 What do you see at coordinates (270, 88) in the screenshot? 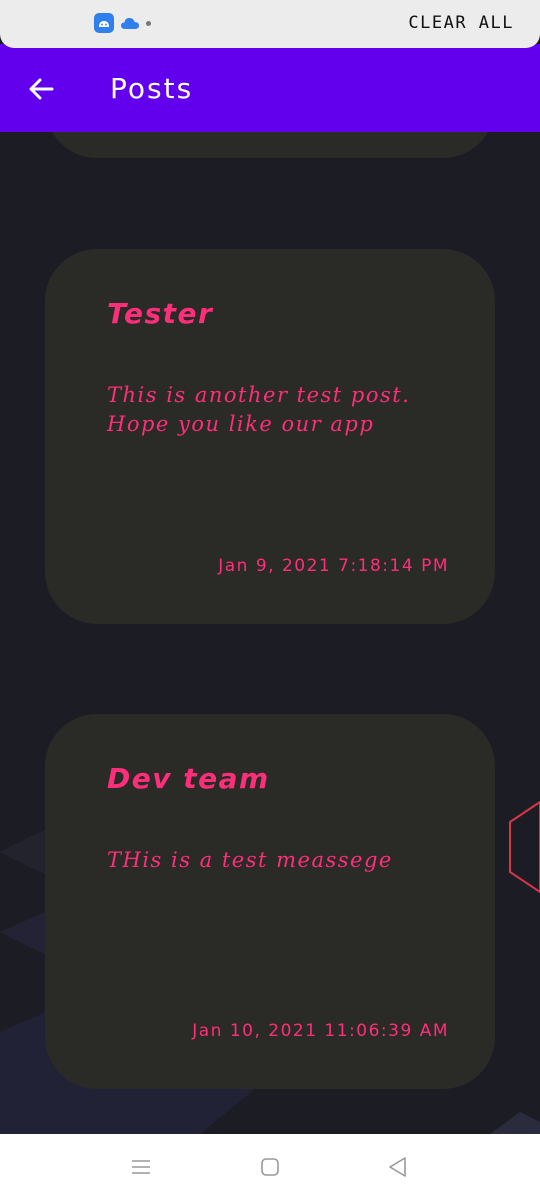
I see `app-bar: Posts` at bounding box center [270, 88].